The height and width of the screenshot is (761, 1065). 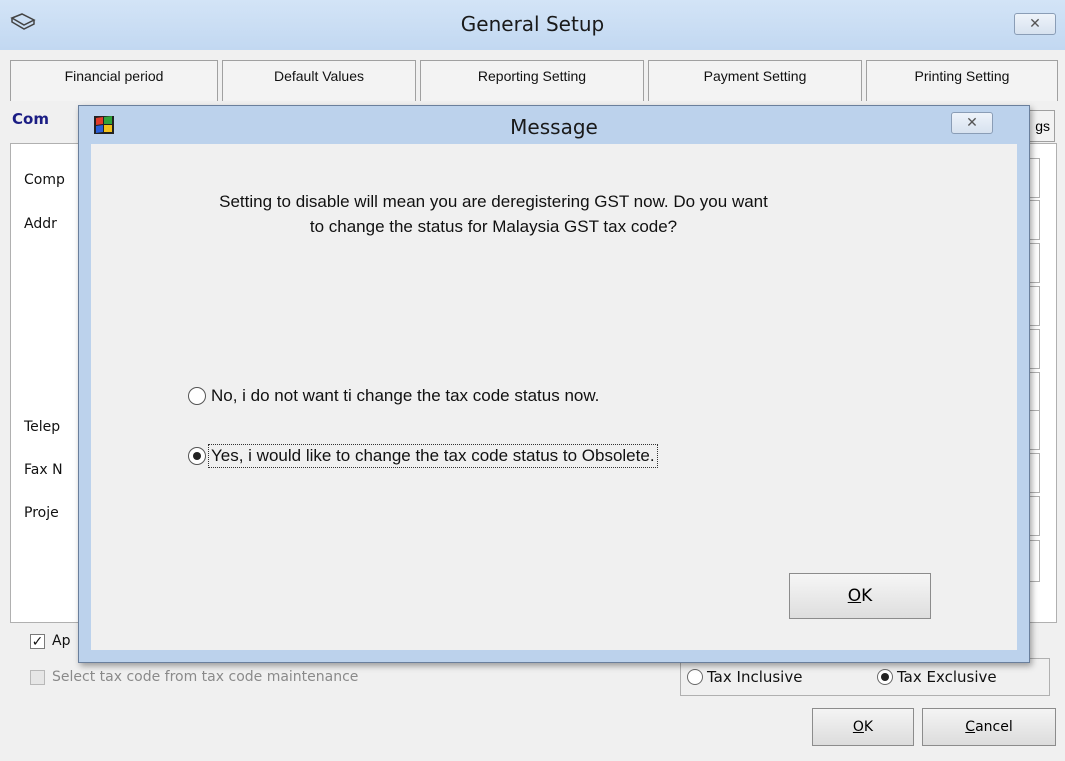 What do you see at coordinates (970, 727) in the screenshot?
I see `cancel-mnemonic: C` at bounding box center [970, 727].